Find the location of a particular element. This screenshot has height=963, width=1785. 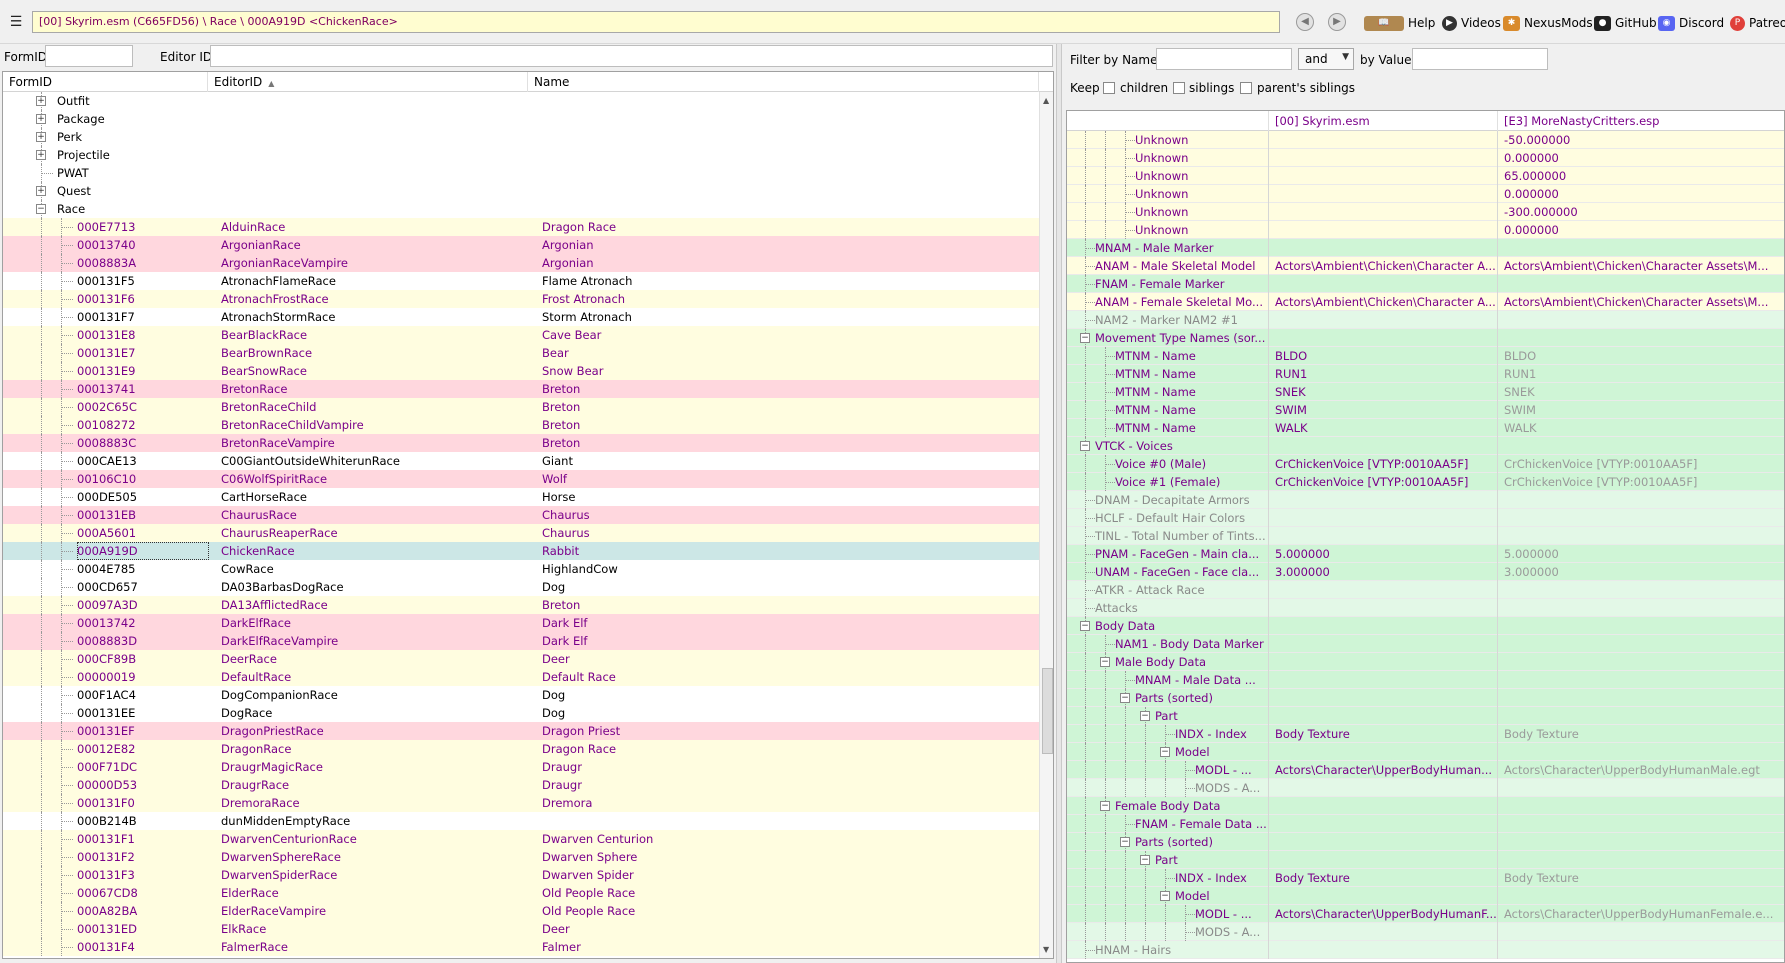

table-row: 000A82BA ElderRaceVampire Old People Race is located at coordinates (521, 911).